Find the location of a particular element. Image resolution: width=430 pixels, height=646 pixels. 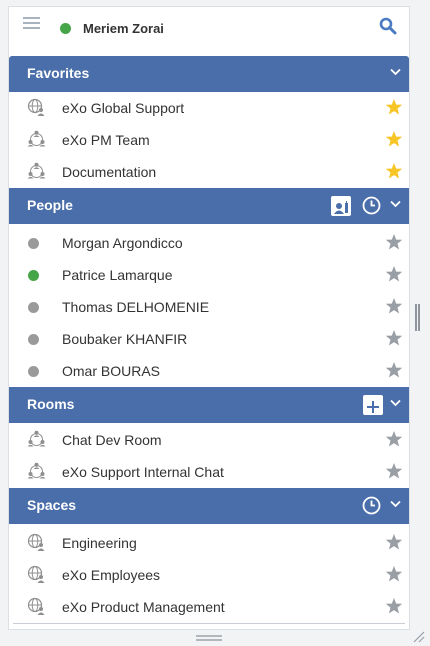

plus-icon is located at coordinates (373, 407).